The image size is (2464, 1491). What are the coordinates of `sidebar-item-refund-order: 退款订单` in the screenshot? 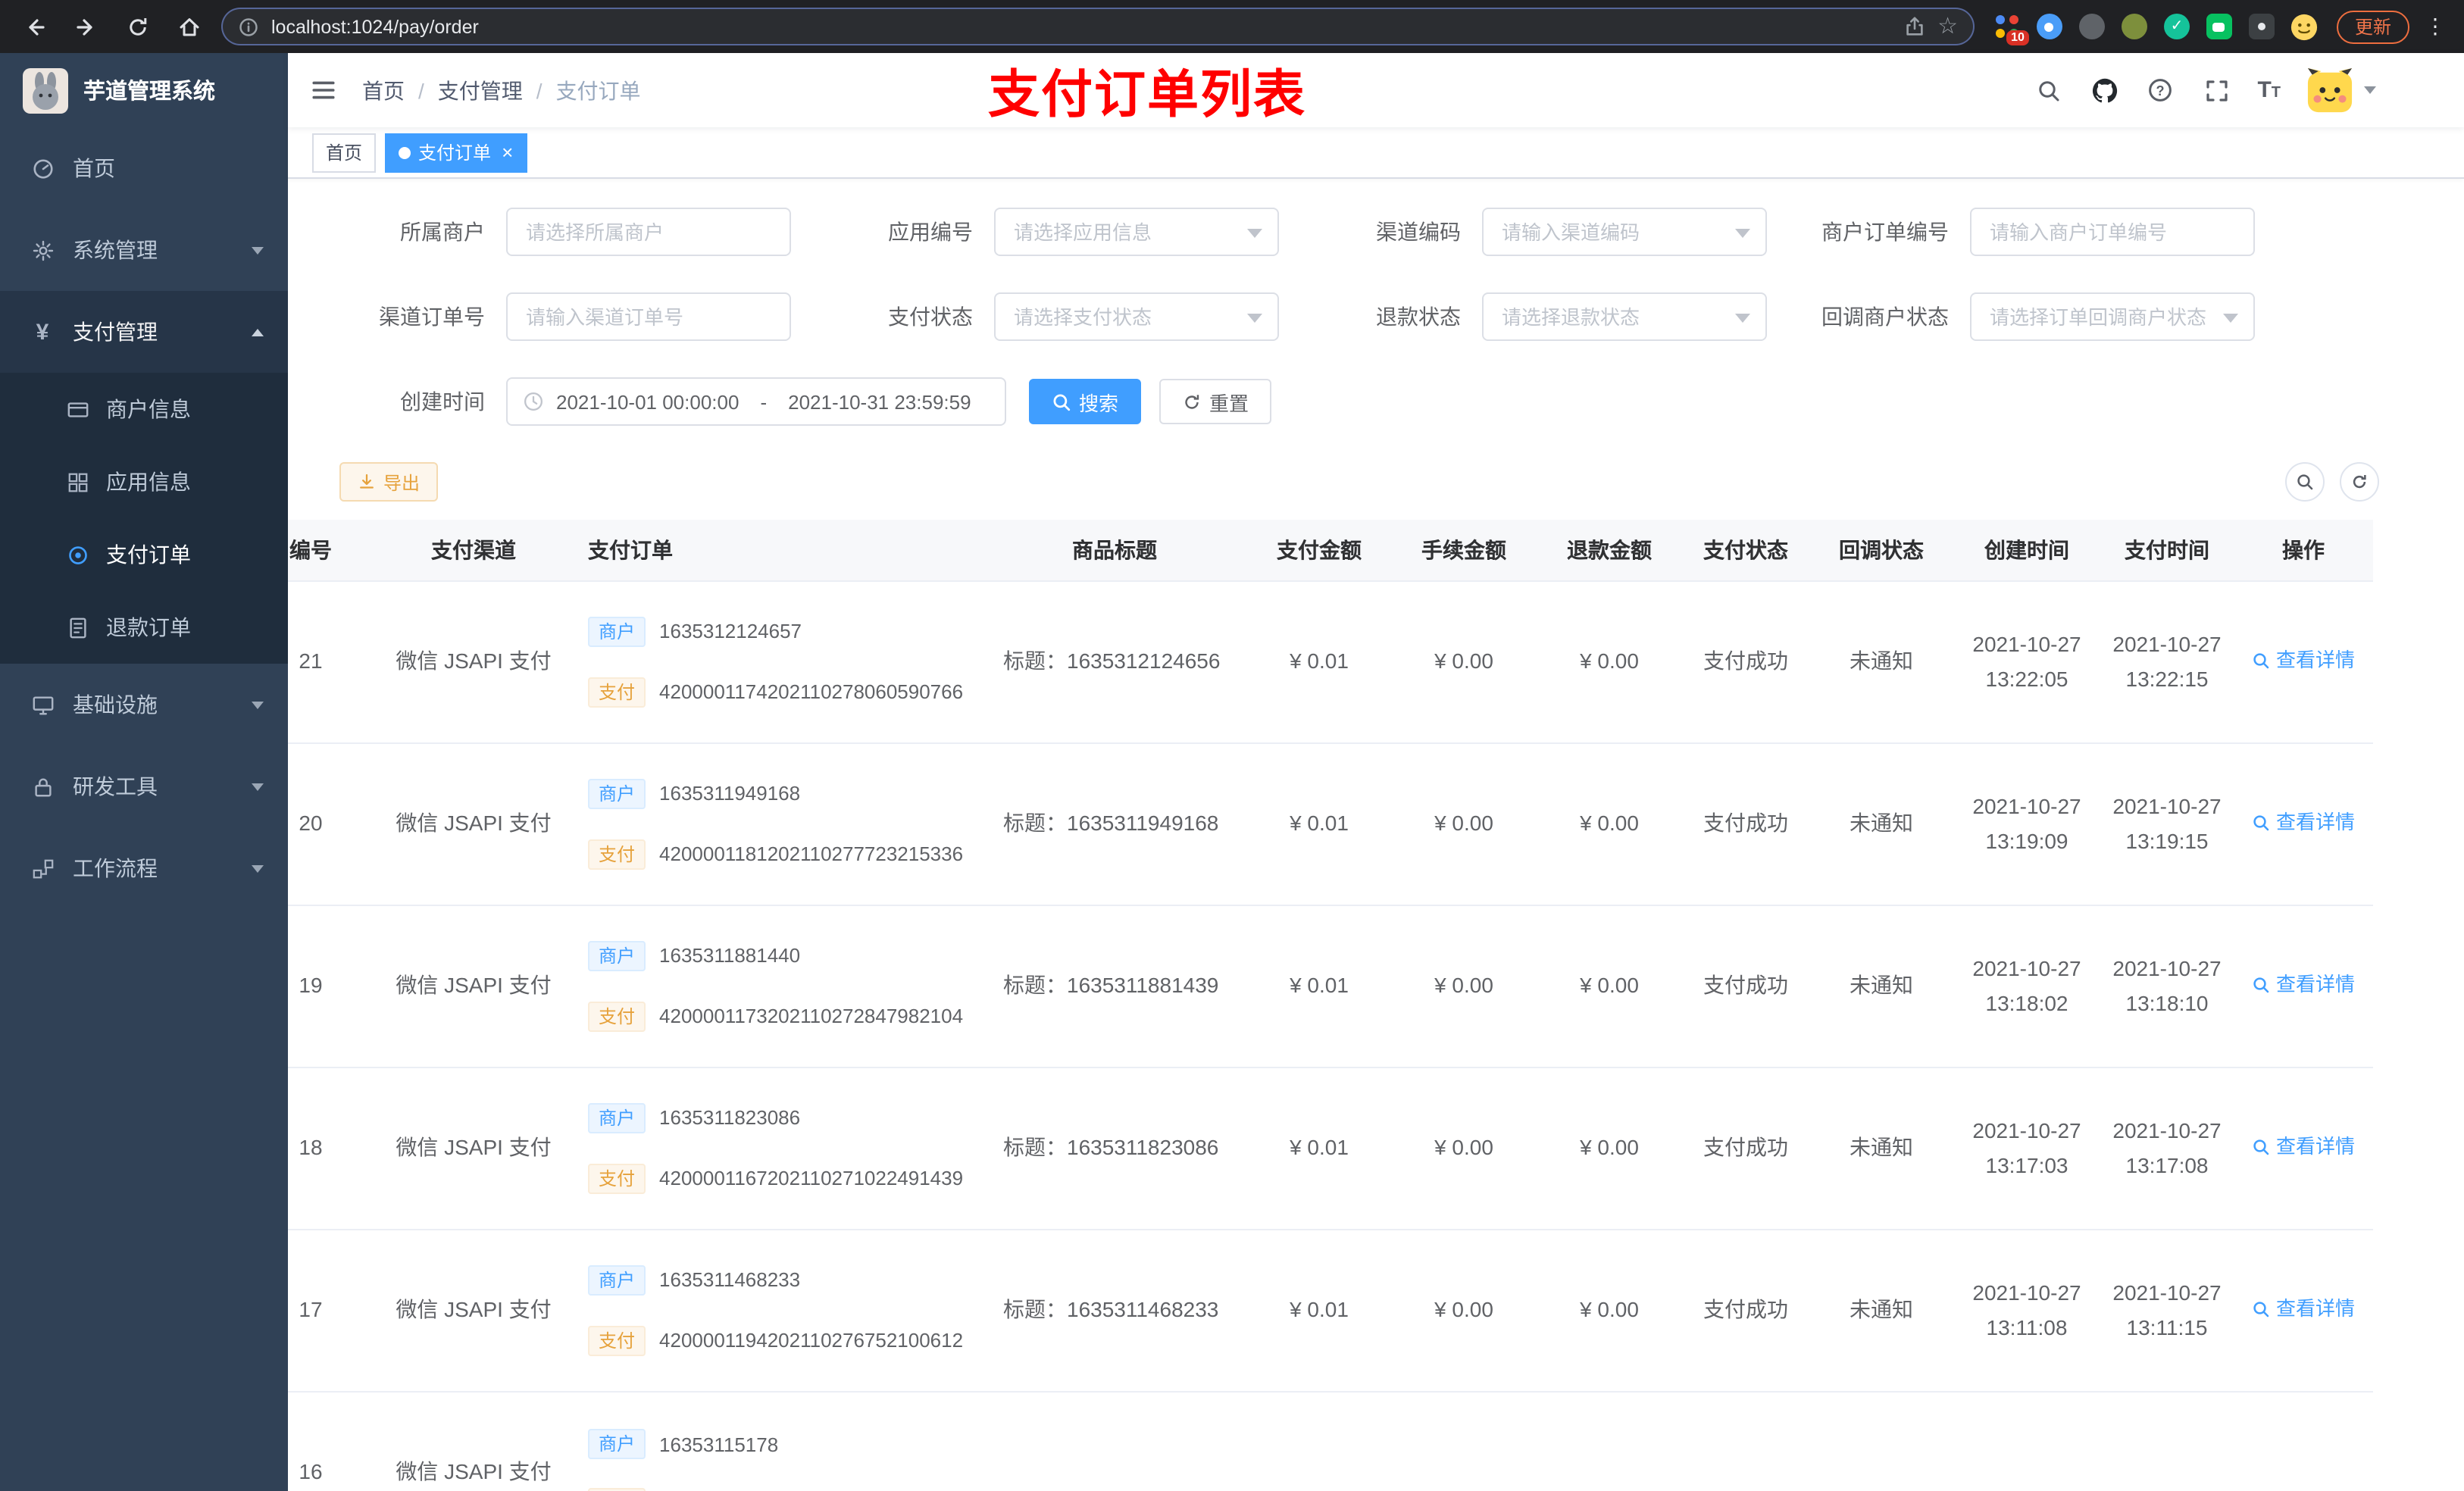 It's located at (144, 627).